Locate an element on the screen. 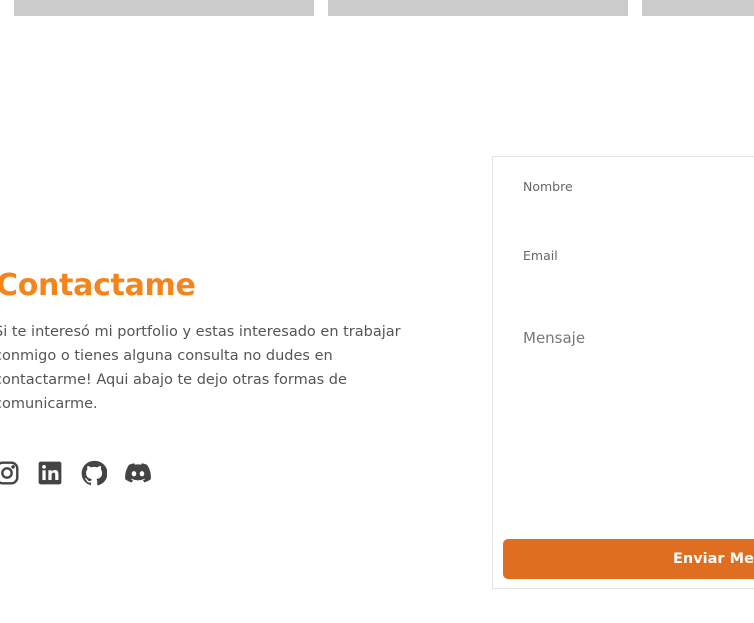  contact-title: Contactame is located at coordinates (98, 285).